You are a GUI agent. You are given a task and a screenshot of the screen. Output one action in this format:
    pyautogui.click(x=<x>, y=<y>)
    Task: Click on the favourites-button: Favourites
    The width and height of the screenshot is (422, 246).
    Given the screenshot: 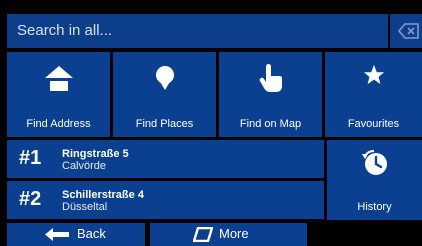 What is the action you would take?
    pyautogui.click(x=373, y=94)
    